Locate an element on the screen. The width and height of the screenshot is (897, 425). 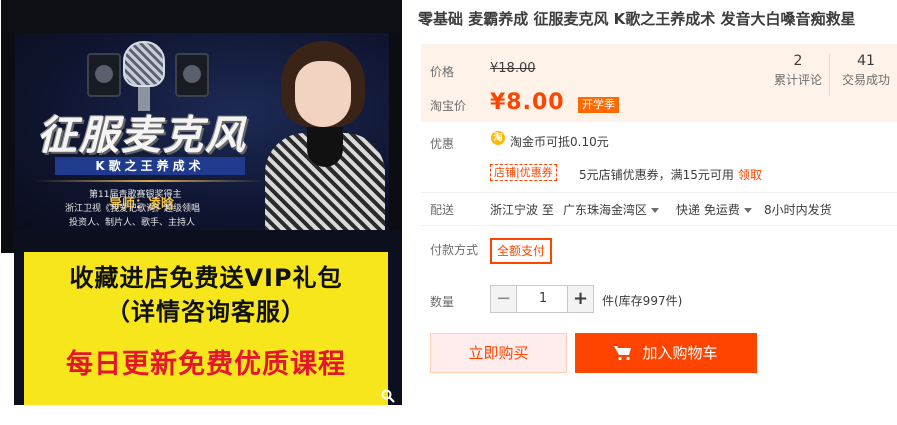
sales-count-stat: 41 交易成功 is located at coordinates (865, 70).